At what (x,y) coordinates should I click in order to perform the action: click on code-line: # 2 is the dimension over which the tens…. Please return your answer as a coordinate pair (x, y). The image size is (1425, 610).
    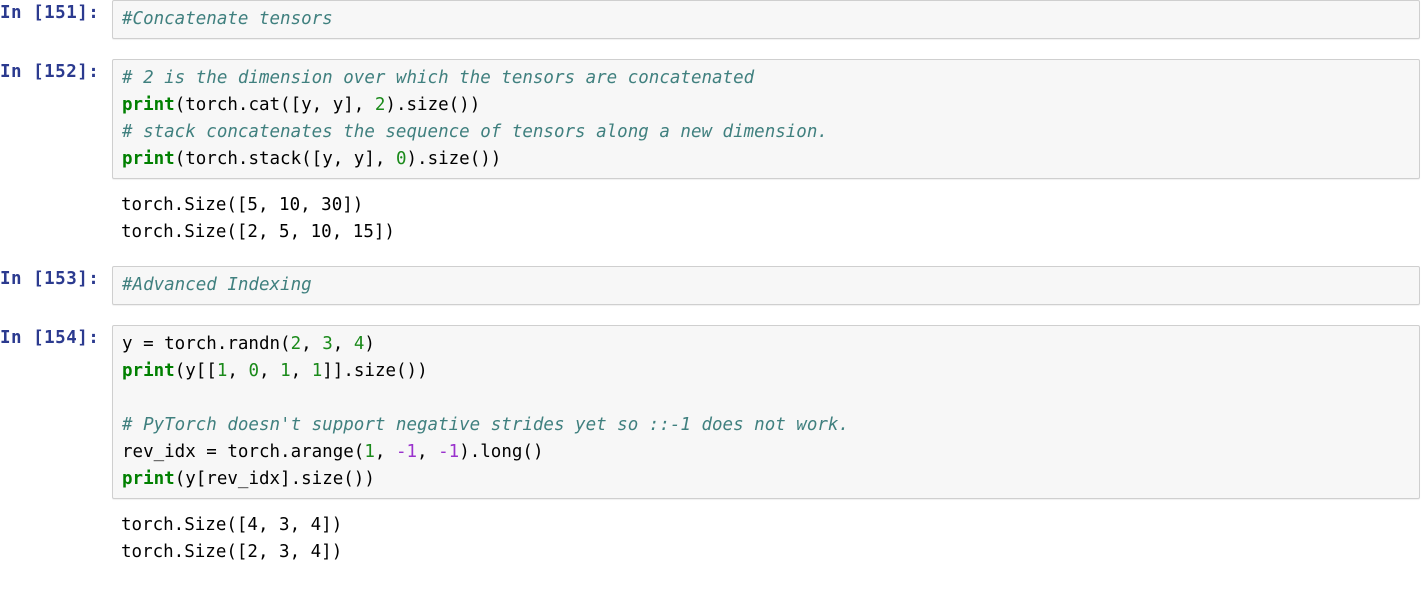
    Looking at the image, I should click on (770, 78).